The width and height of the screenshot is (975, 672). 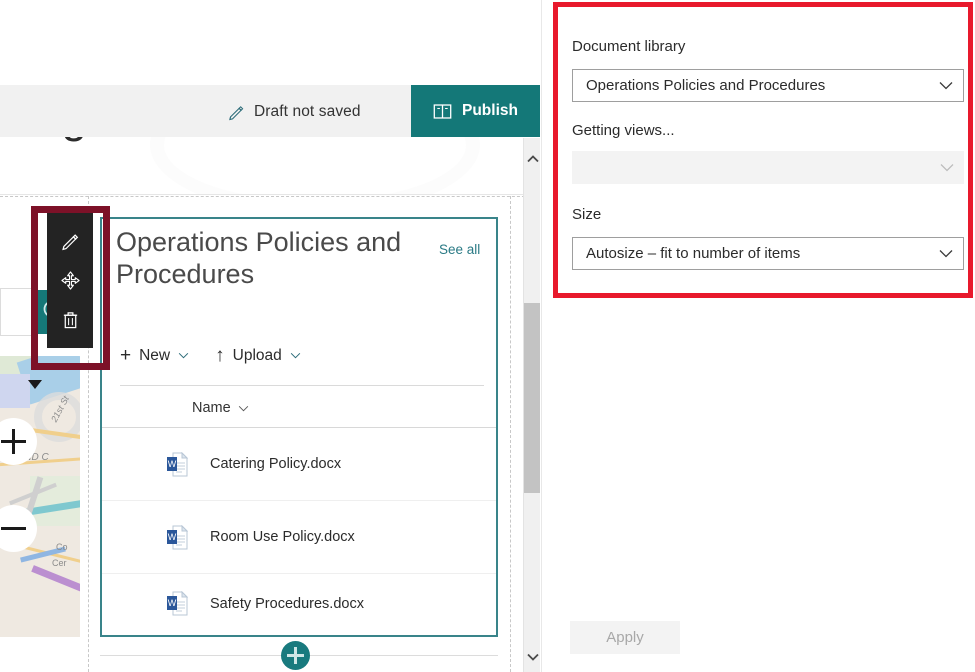 I want to click on table-row: W Room Use Policy.docx, so click(x=299, y=537).